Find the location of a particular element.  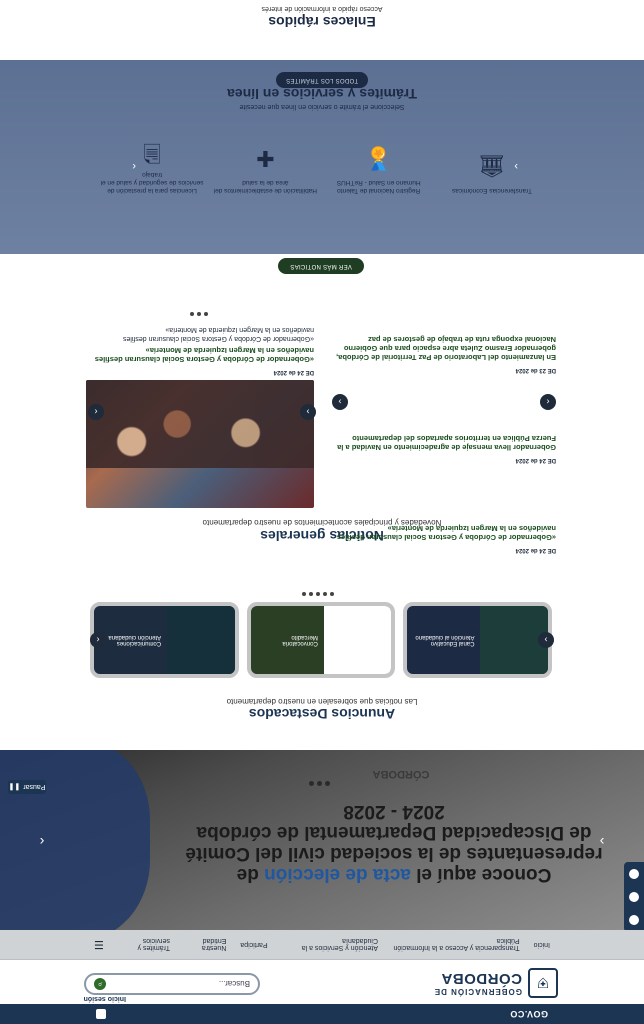

social-sidebar is located at coordinates (634, 896).